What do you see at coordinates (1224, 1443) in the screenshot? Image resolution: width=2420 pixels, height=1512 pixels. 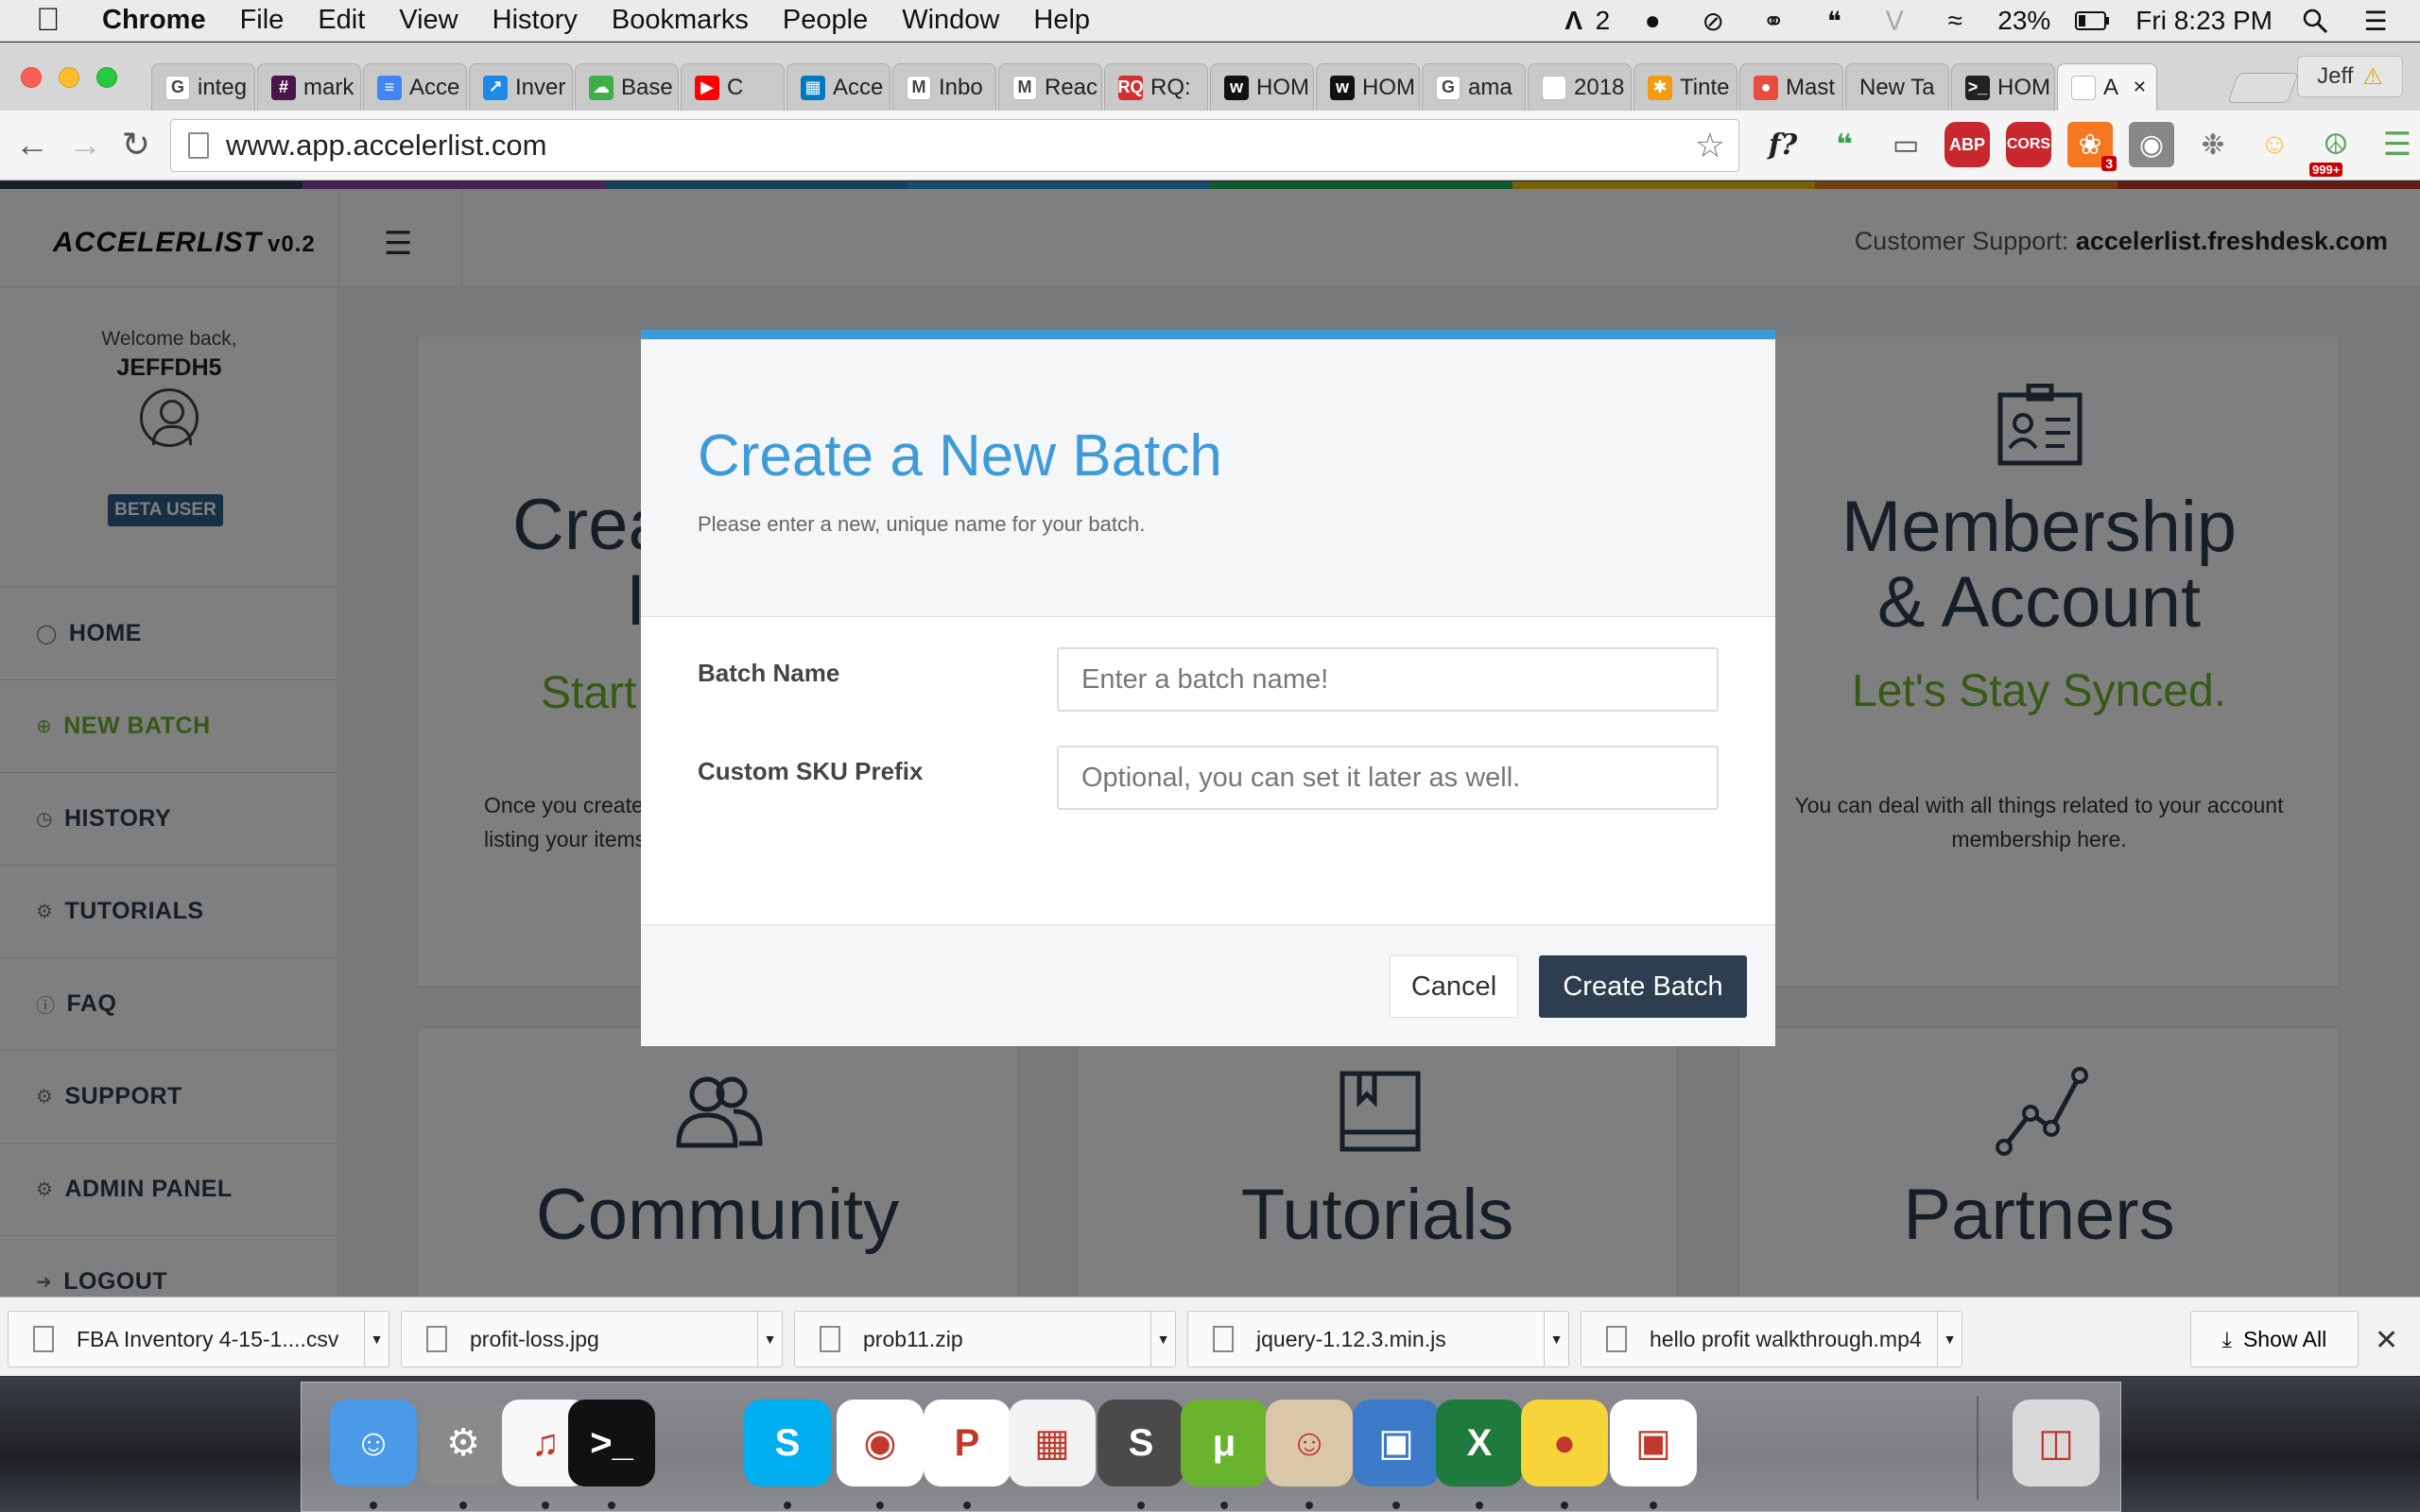 I see `utorrent-dock-icon: μ` at bounding box center [1224, 1443].